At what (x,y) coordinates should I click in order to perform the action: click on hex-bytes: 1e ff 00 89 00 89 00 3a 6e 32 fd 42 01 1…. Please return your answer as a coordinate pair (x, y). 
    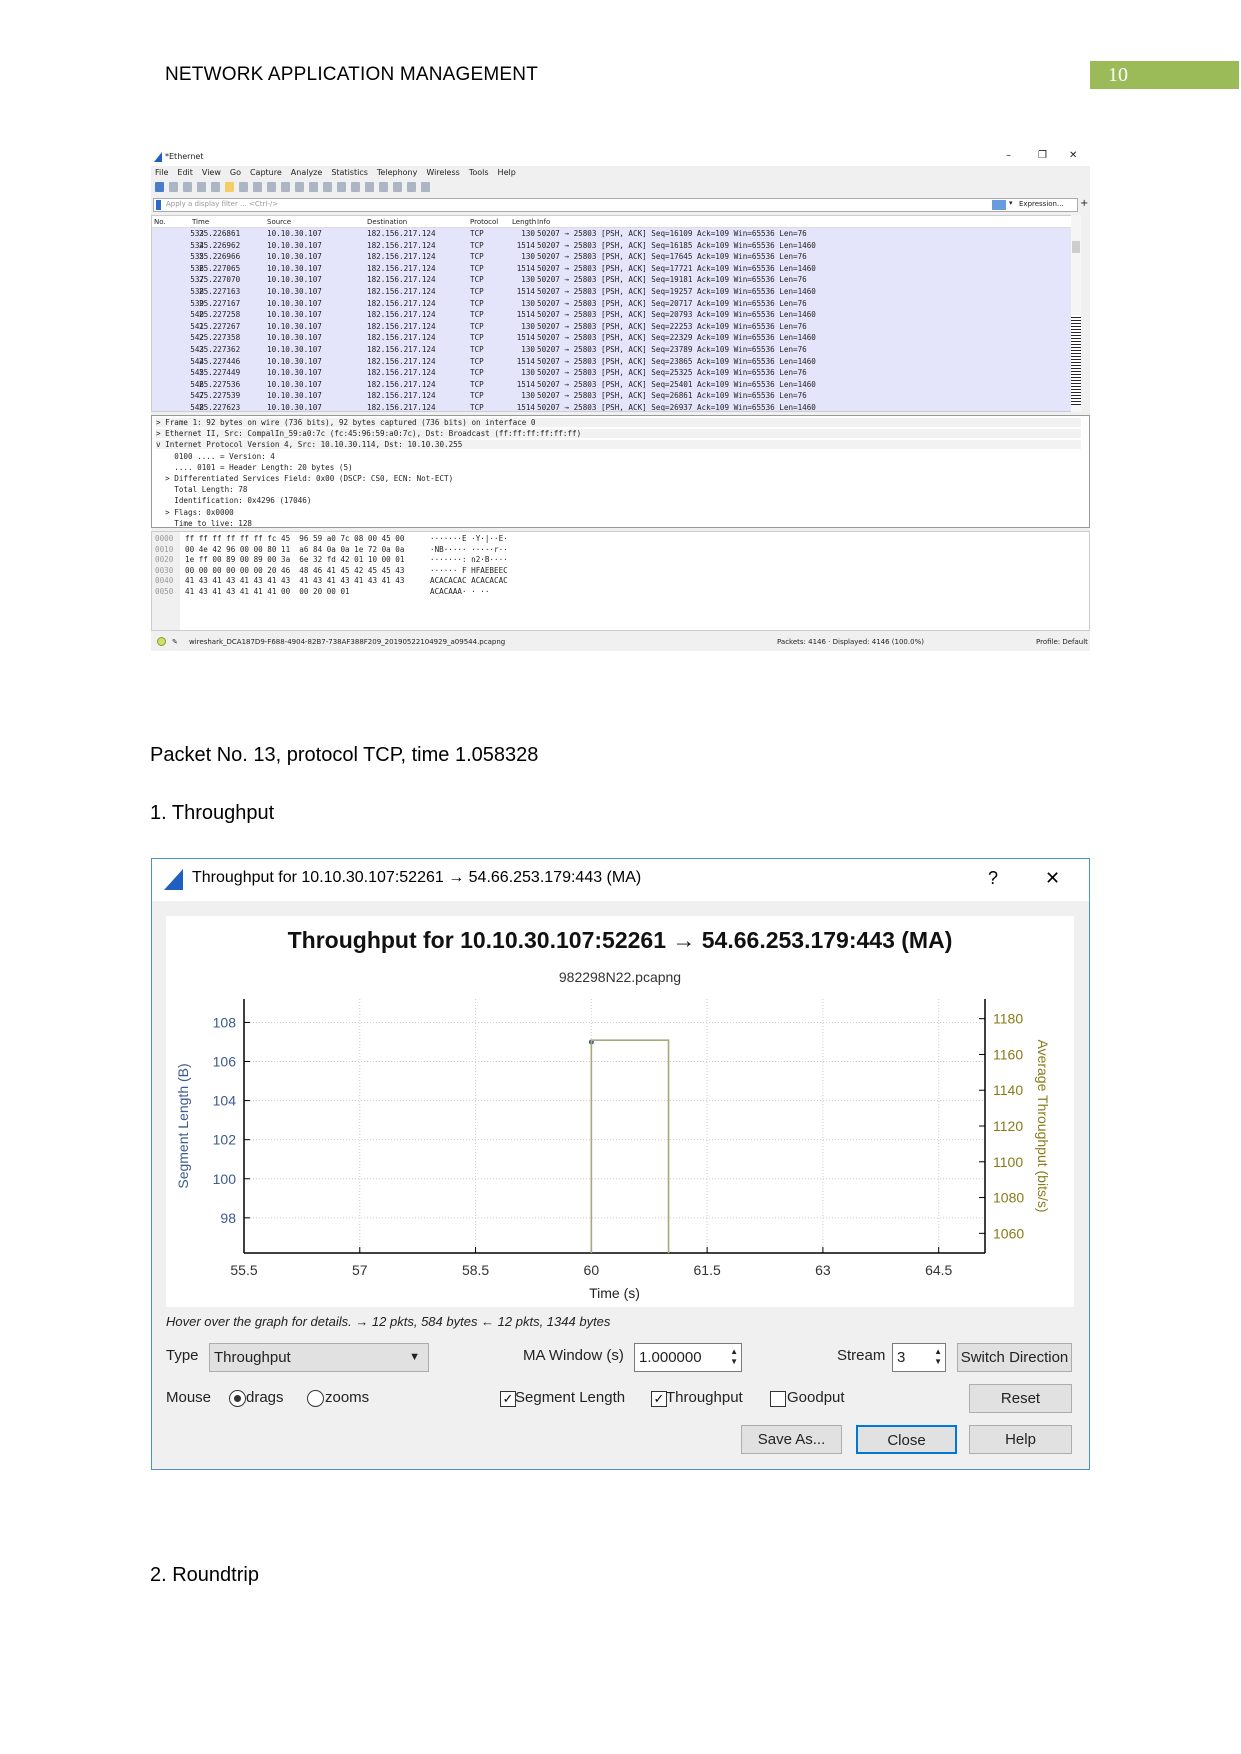
    Looking at the image, I should click on (294, 559).